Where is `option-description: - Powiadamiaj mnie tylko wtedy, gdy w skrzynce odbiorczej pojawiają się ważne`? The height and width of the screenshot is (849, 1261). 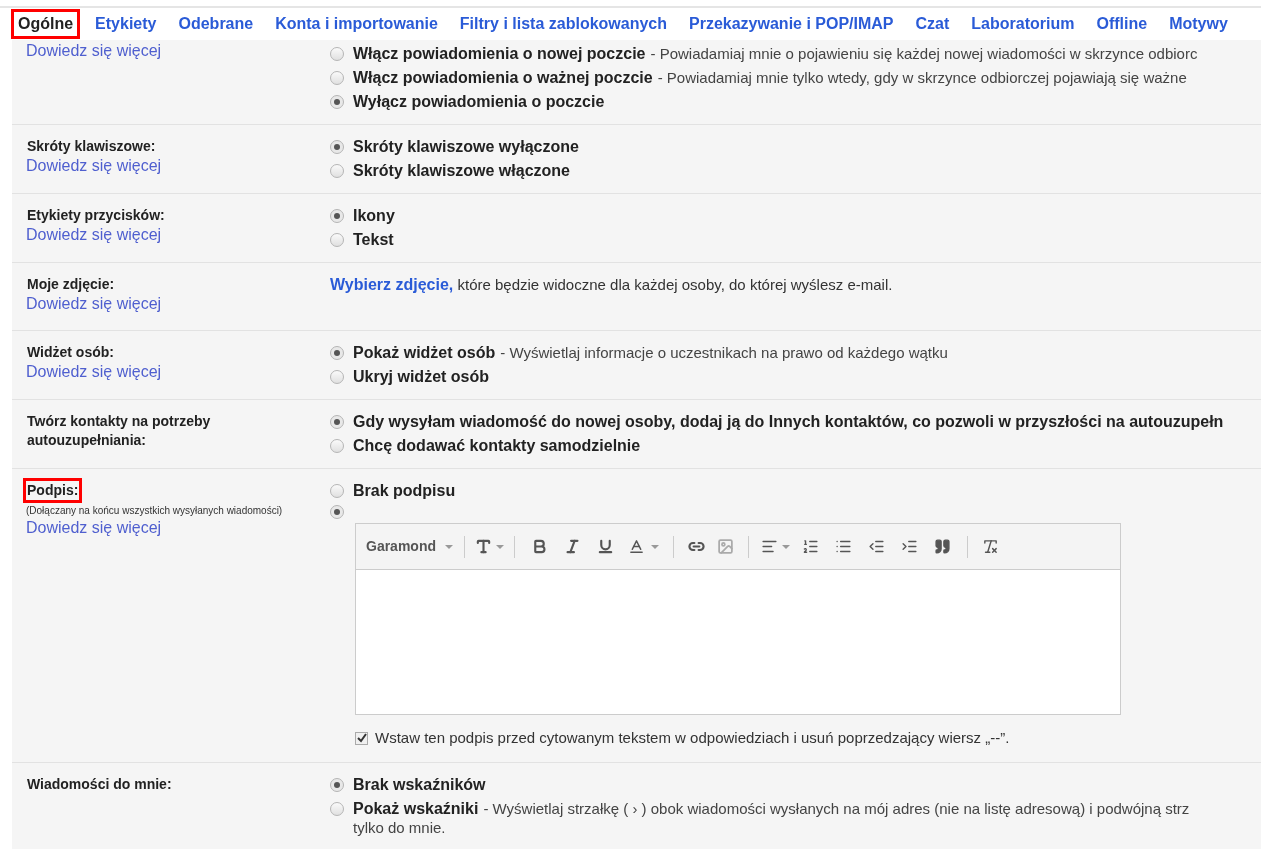
option-description: - Powiadamiaj mnie tylko wtedy, gdy w skrzynce odbiorczej pojawiają się ważne is located at coordinates (922, 78).